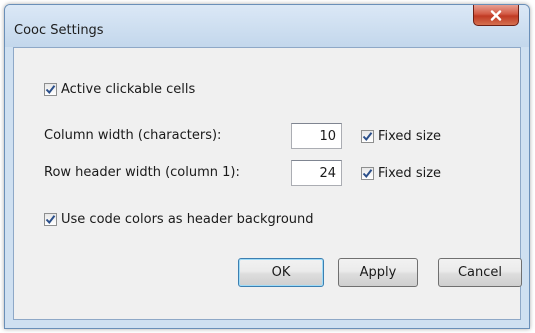 Image resolution: width=535 pixels, height=333 pixels. What do you see at coordinates (267, 26) in the screenshot?
I see `title-bar: Cooc Settings` at bounding box center [267, 26].